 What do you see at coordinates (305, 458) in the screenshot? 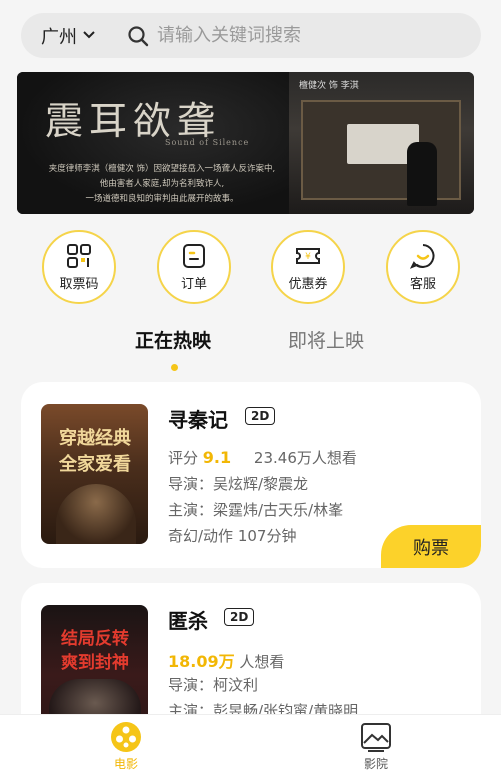
I see `want-count: 23.46万人想看` at bounding box center [305, 458].